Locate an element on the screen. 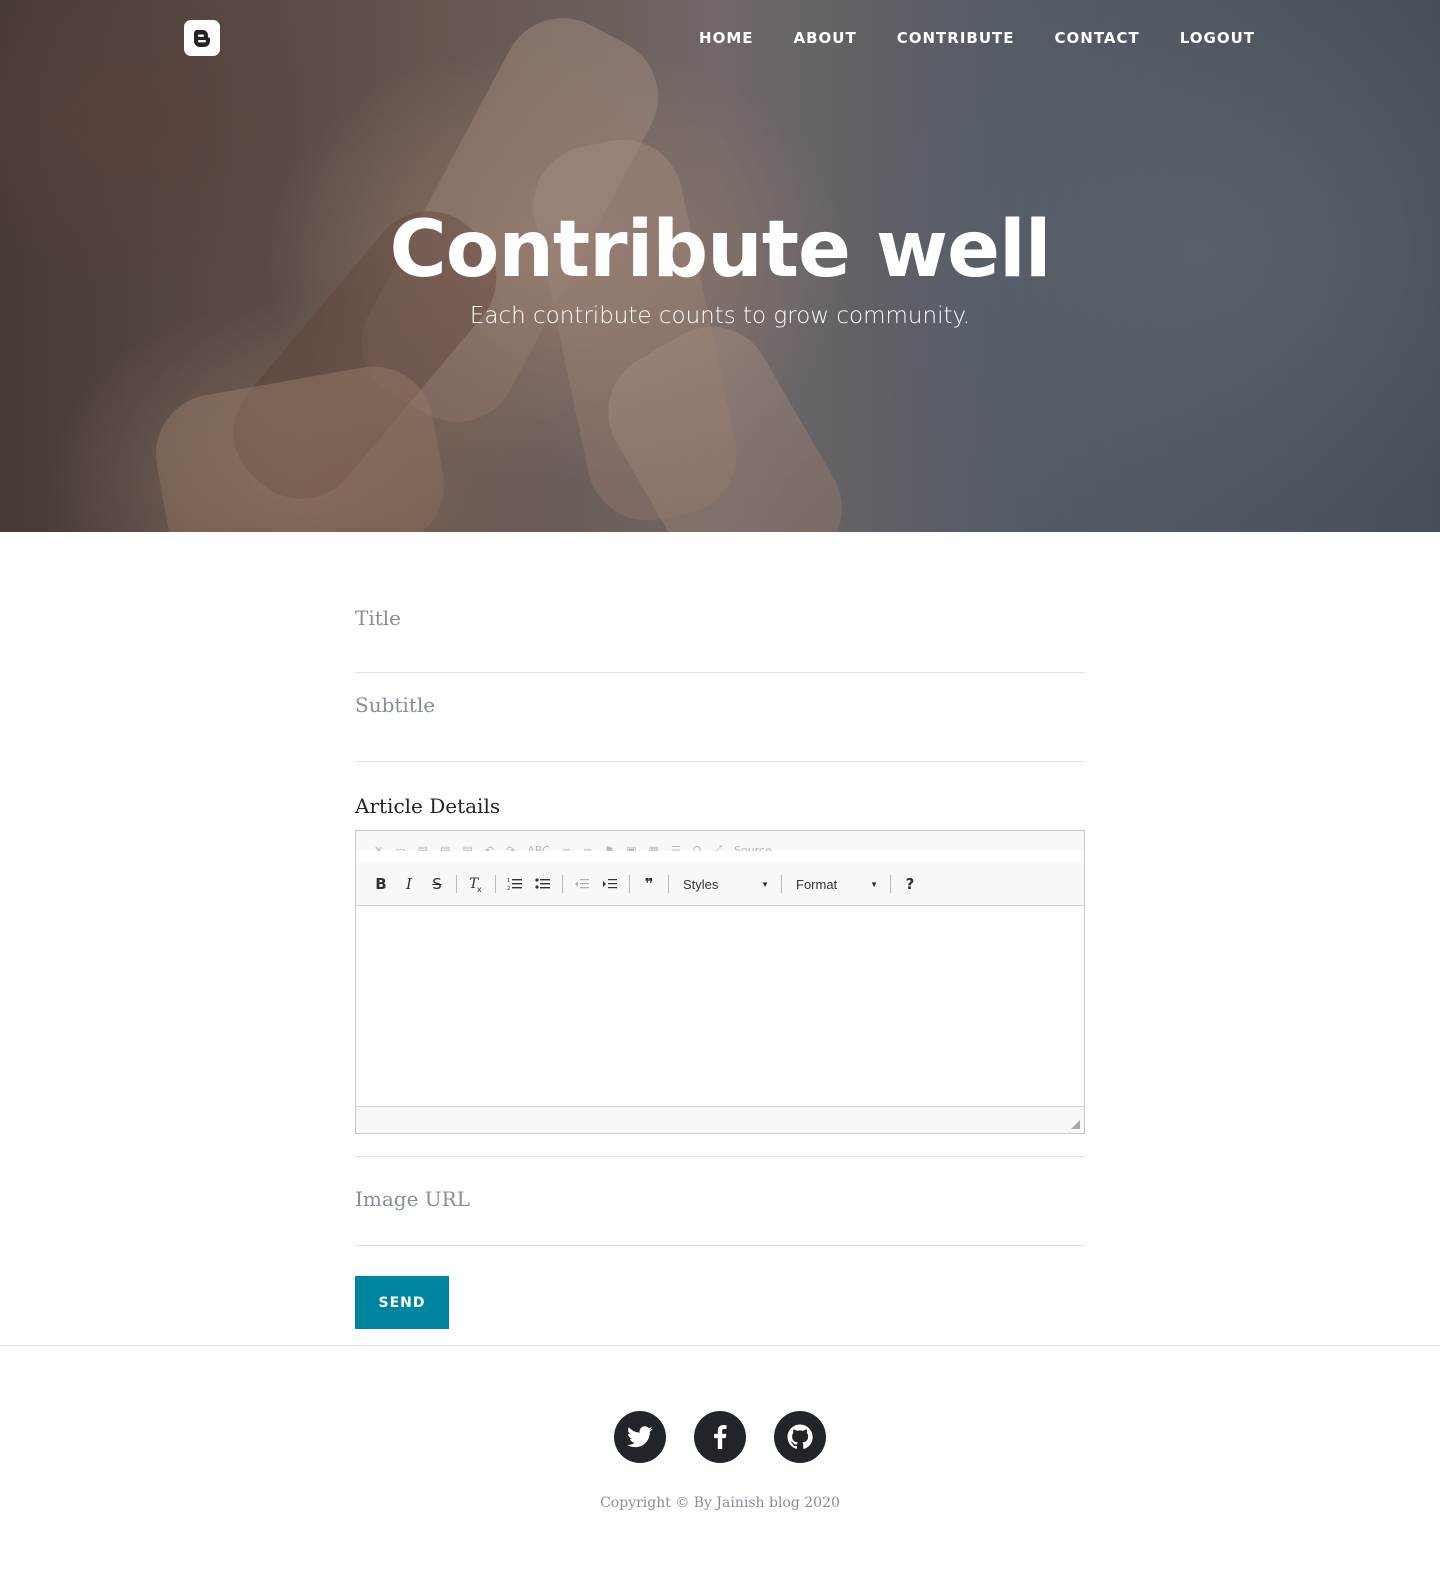 This screenshot has height=1581, width=1440. bulleted-list-glyph is located at coordinates (542, 883).